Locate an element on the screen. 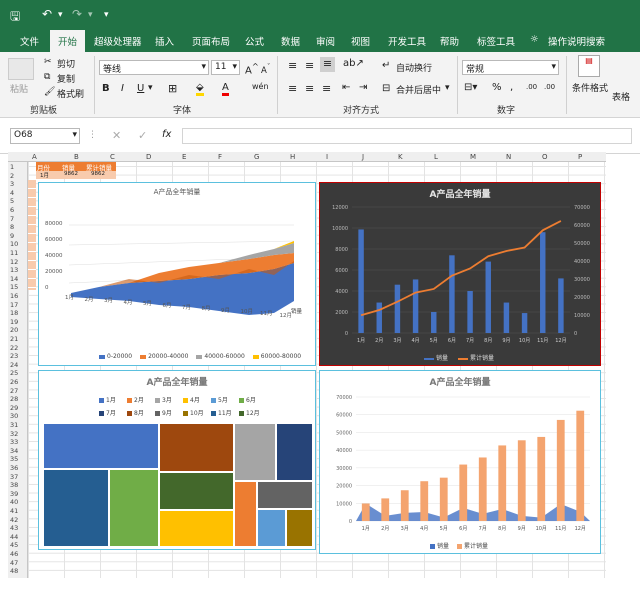 The height and width of the screenshot is (596, 640). row-header: 32 is located at coordinates (14, 434).